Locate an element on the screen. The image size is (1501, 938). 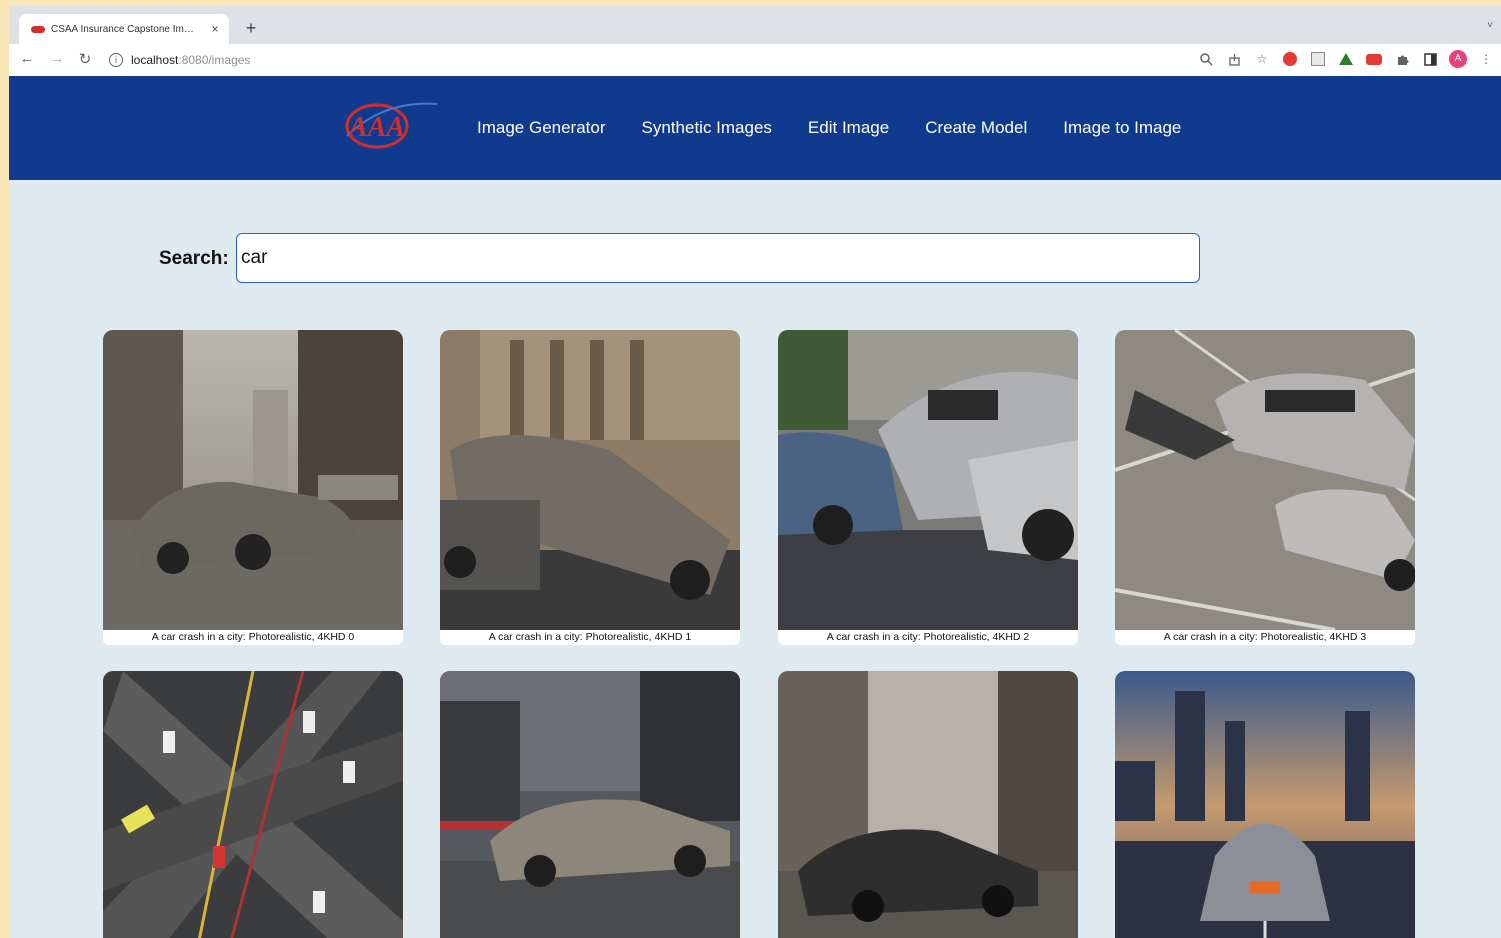
address-toolbar: ← → ↻ i localhost :8080/images ☆ A ⋮ is located at coordinates (755, 60).